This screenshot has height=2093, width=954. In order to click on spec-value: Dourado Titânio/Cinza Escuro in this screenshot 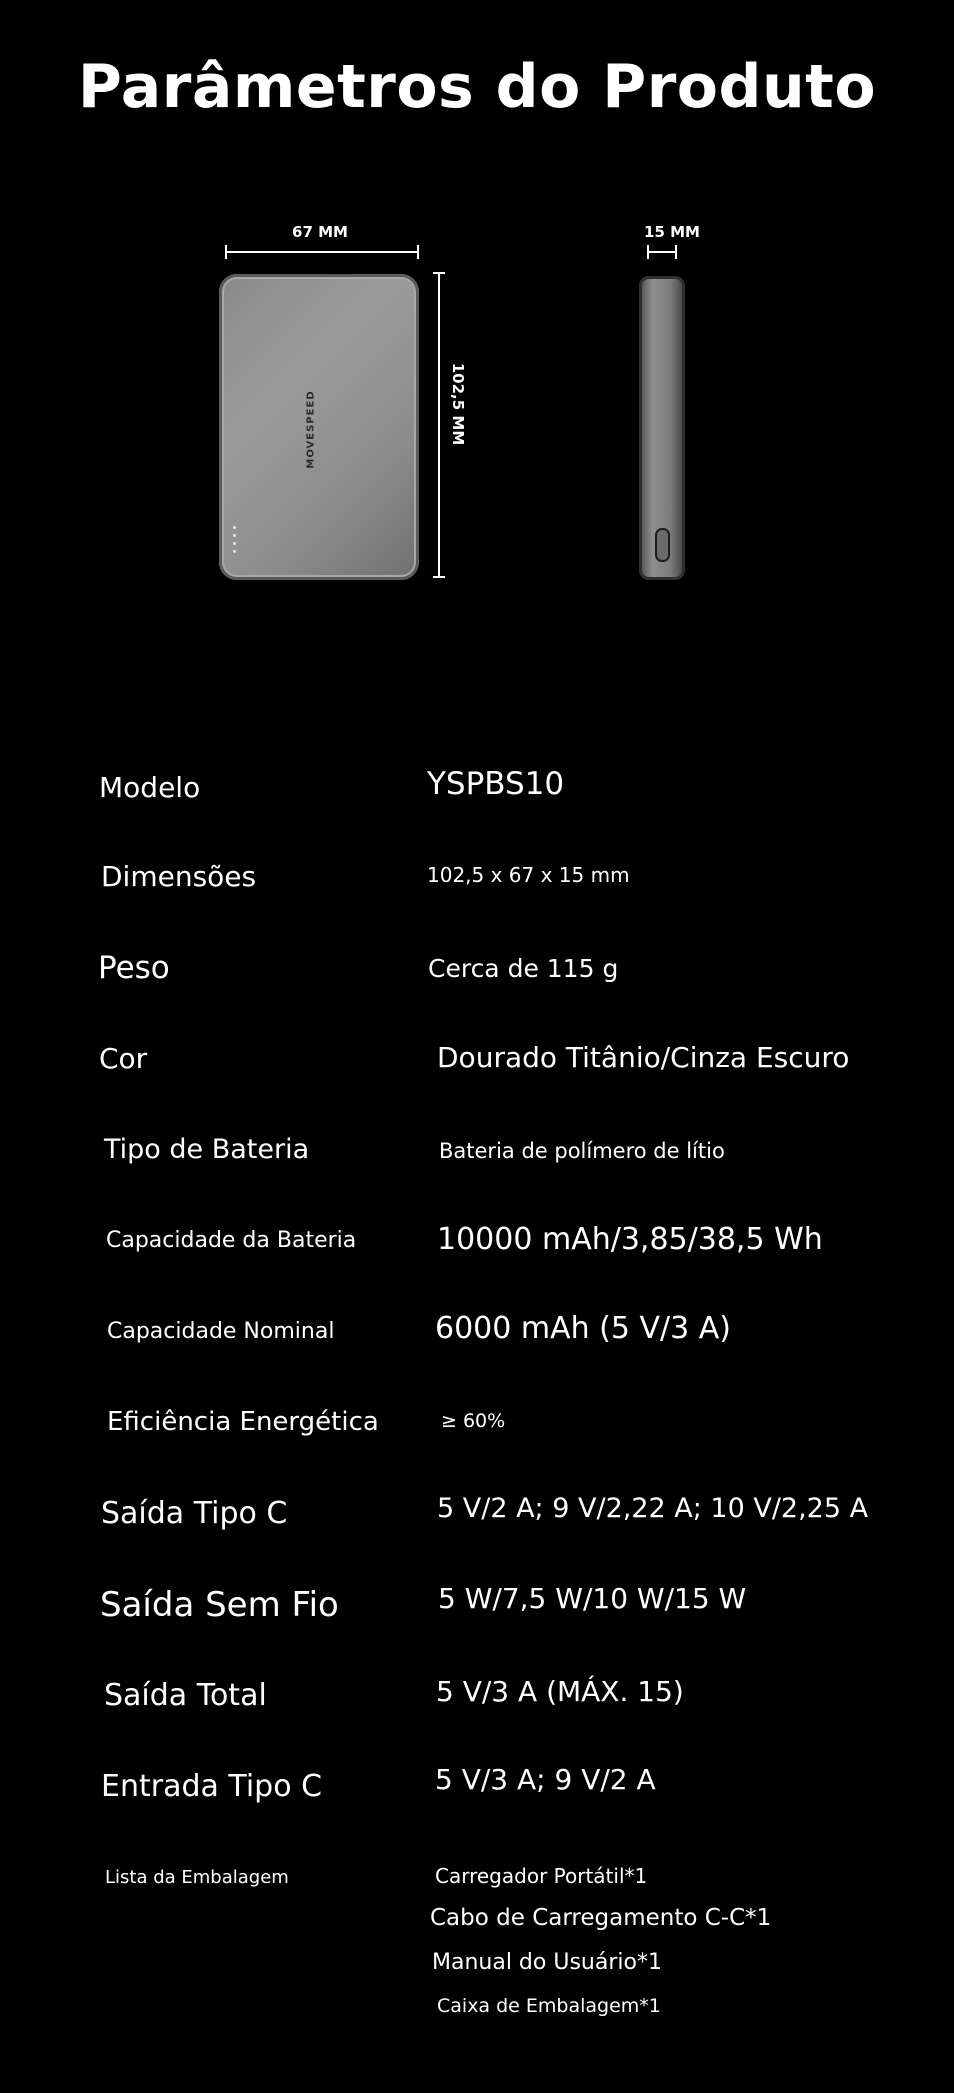, I will do `click(643, 1057)`.